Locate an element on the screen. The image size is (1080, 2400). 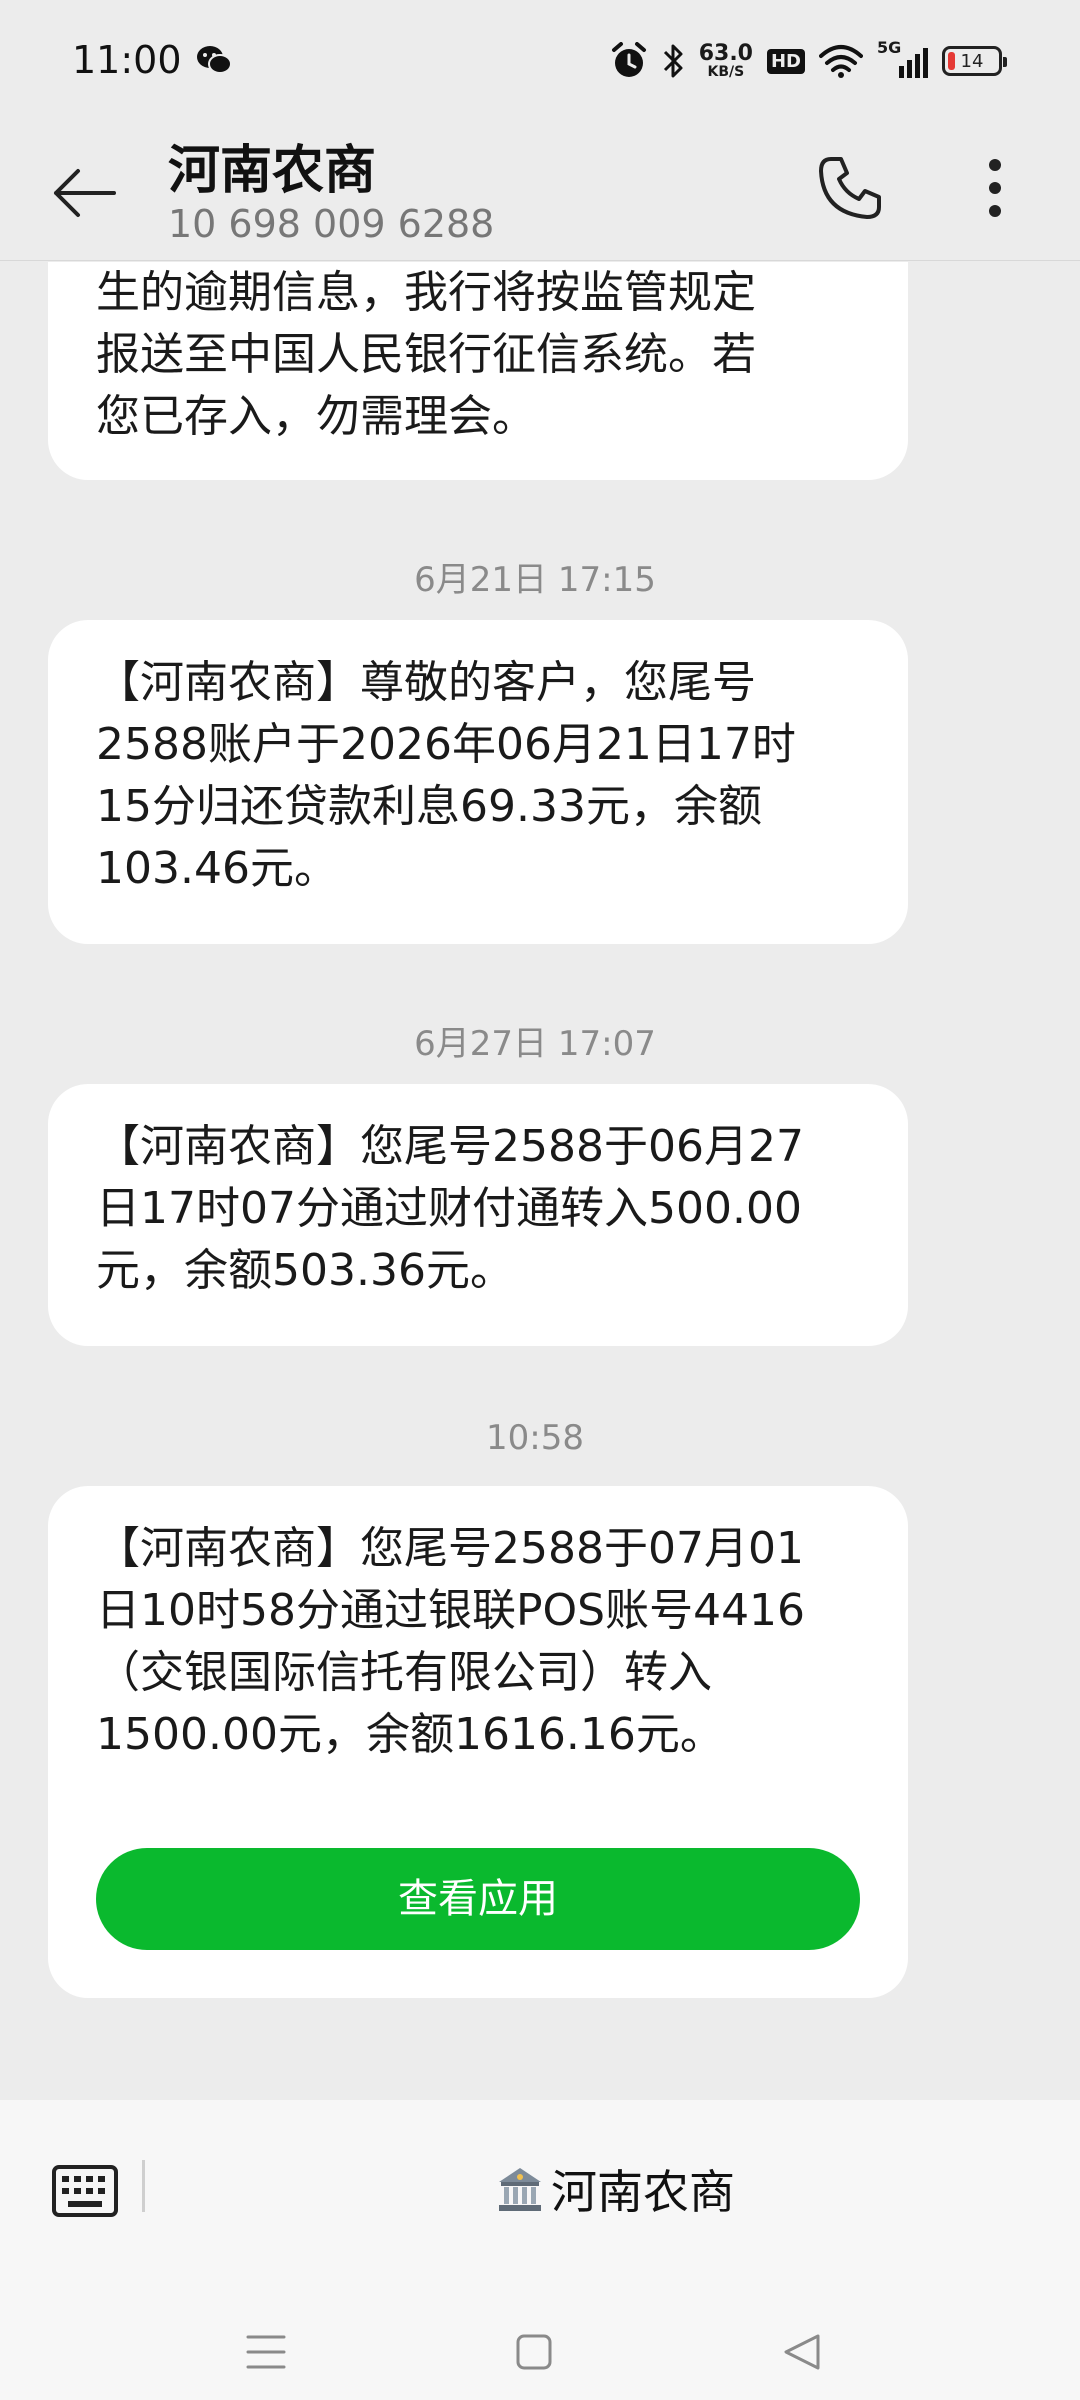
message-line: 1500.00元，余额1616.16元。 is located at coordinates (410, 1734).